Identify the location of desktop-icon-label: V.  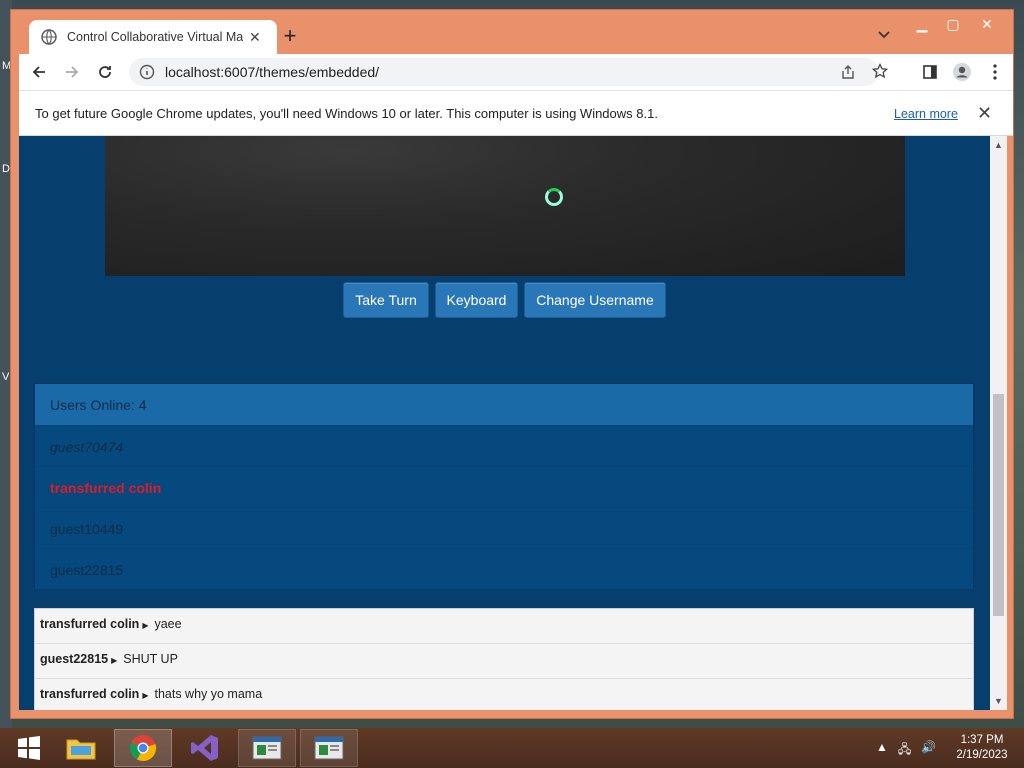
(6, 377).